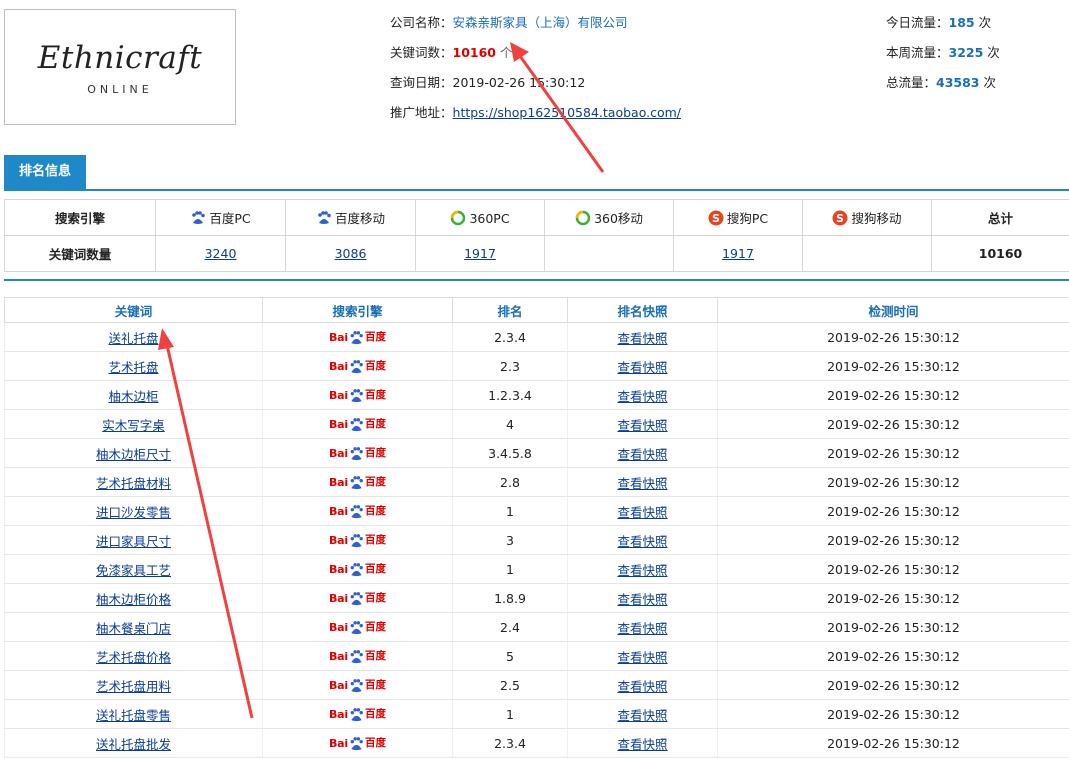  Describe the element at coordinates (45, 172) in the screenshot. I see `tab-ranking-info: 排名信息` at that location.